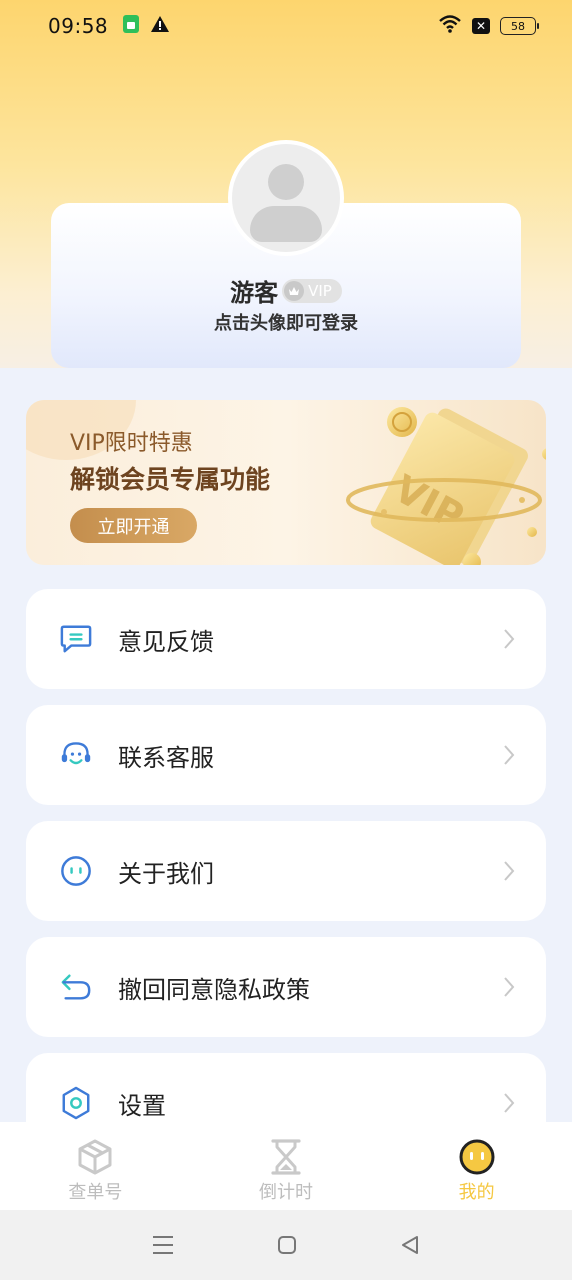 This screenshot has height=1280, width=572. I want to click on back-icon, so click(410, 1245).